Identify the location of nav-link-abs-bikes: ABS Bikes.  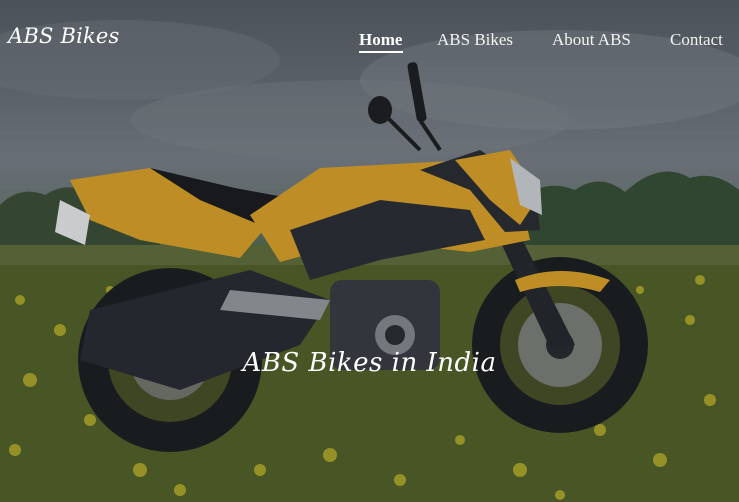
(475, 40).